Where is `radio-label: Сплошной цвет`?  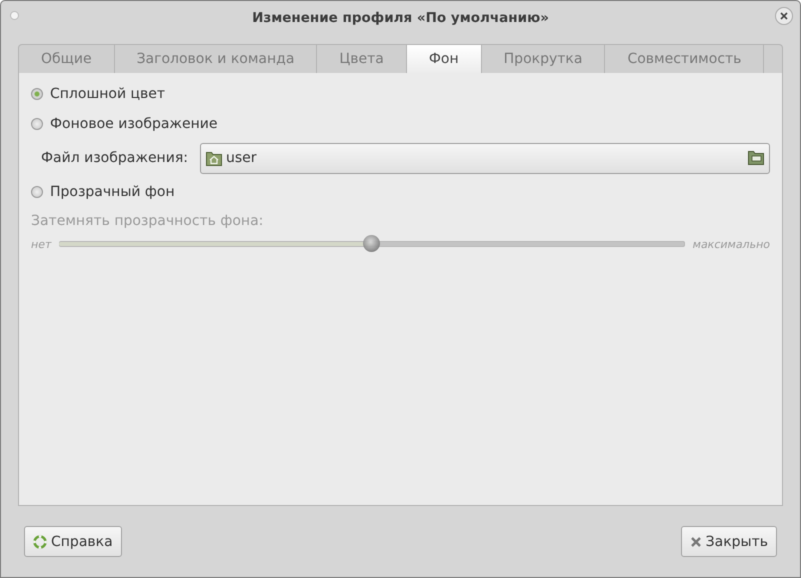
radio-label: Сплошной цвет is located at coordinates (108, 94).